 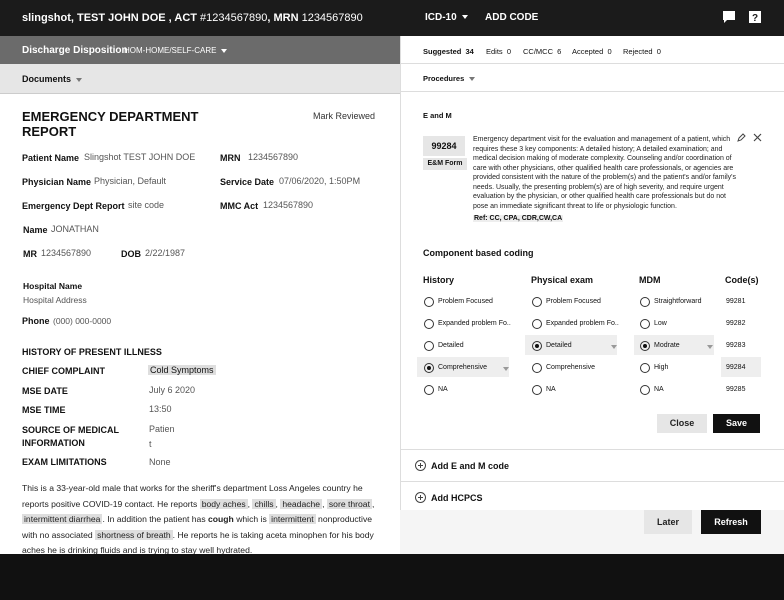 What do you see at coordinates (449, 78) in the screenshot?
I see `procedures-dropdown: Procedures` at bounding box center [449, 78].